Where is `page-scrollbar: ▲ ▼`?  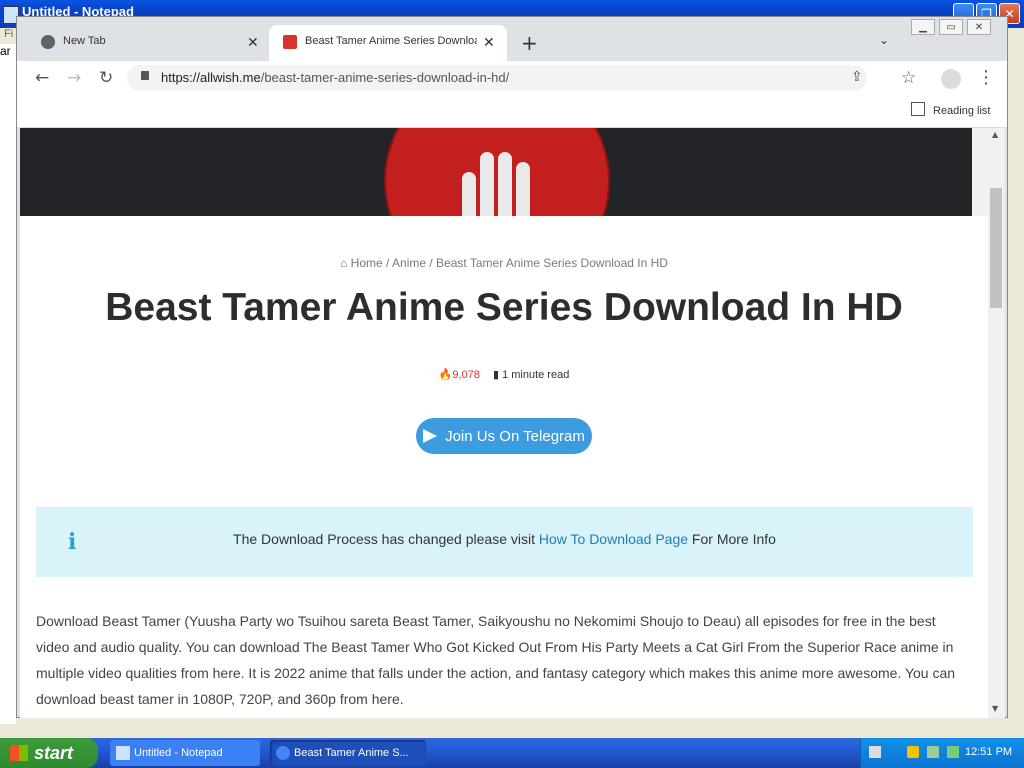
page-scrollbar: ▲ ▼ is located at coordinates (996, 423).